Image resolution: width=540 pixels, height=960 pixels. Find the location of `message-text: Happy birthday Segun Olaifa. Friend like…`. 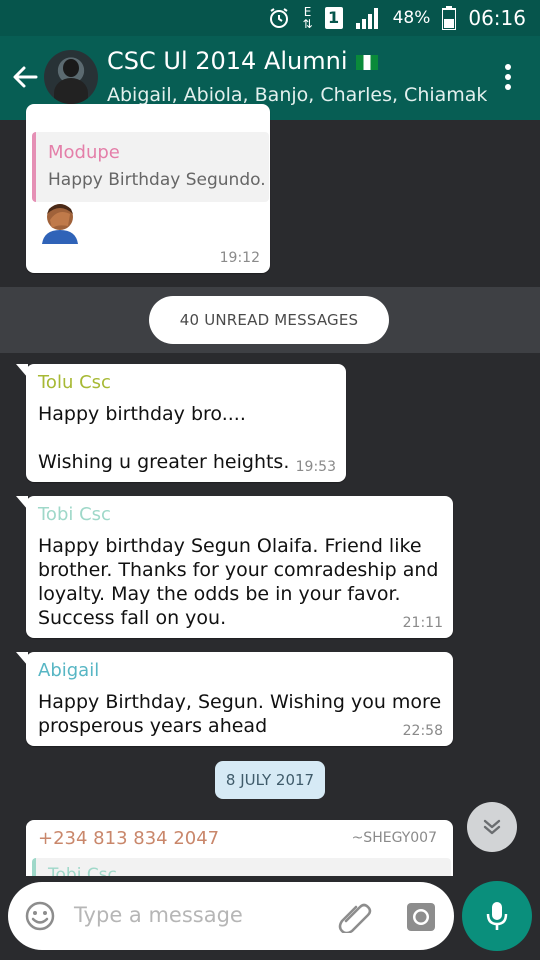

message-text: Happy birthday Segun Olaifa. Friend like… is located at coordinates (238, 582).